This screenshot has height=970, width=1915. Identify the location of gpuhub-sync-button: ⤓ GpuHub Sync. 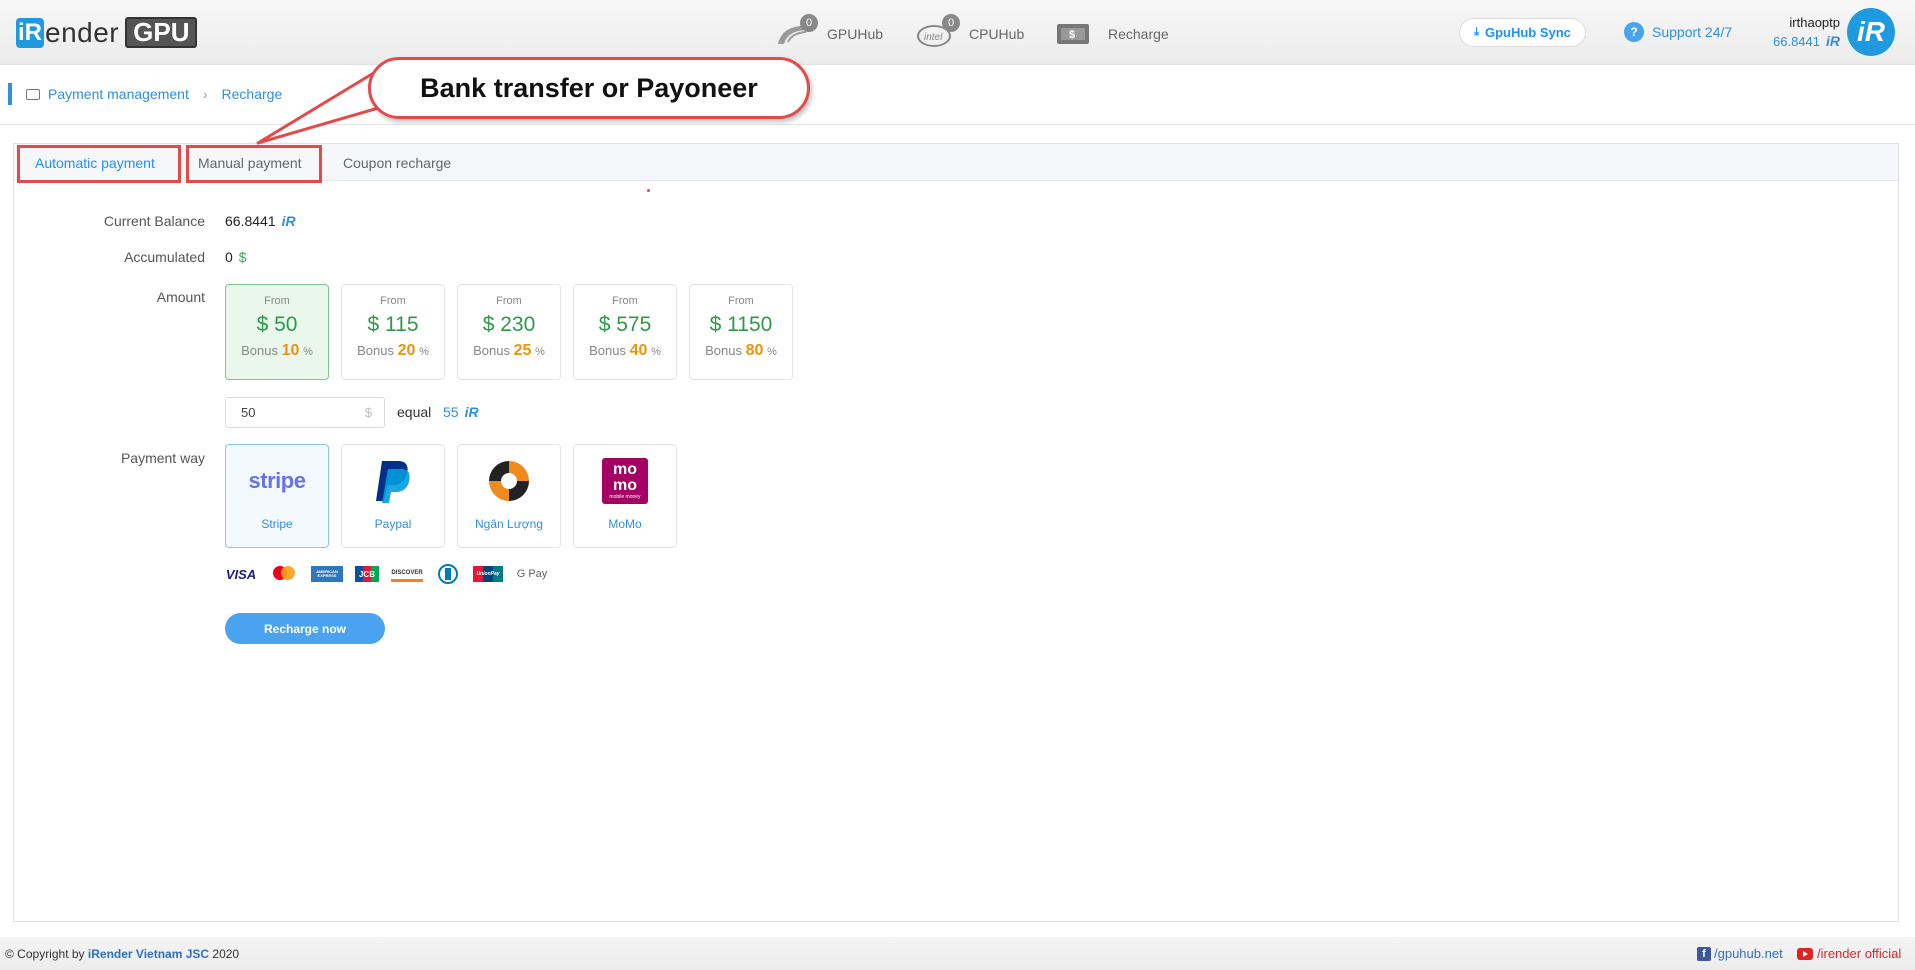
(1522, 32).